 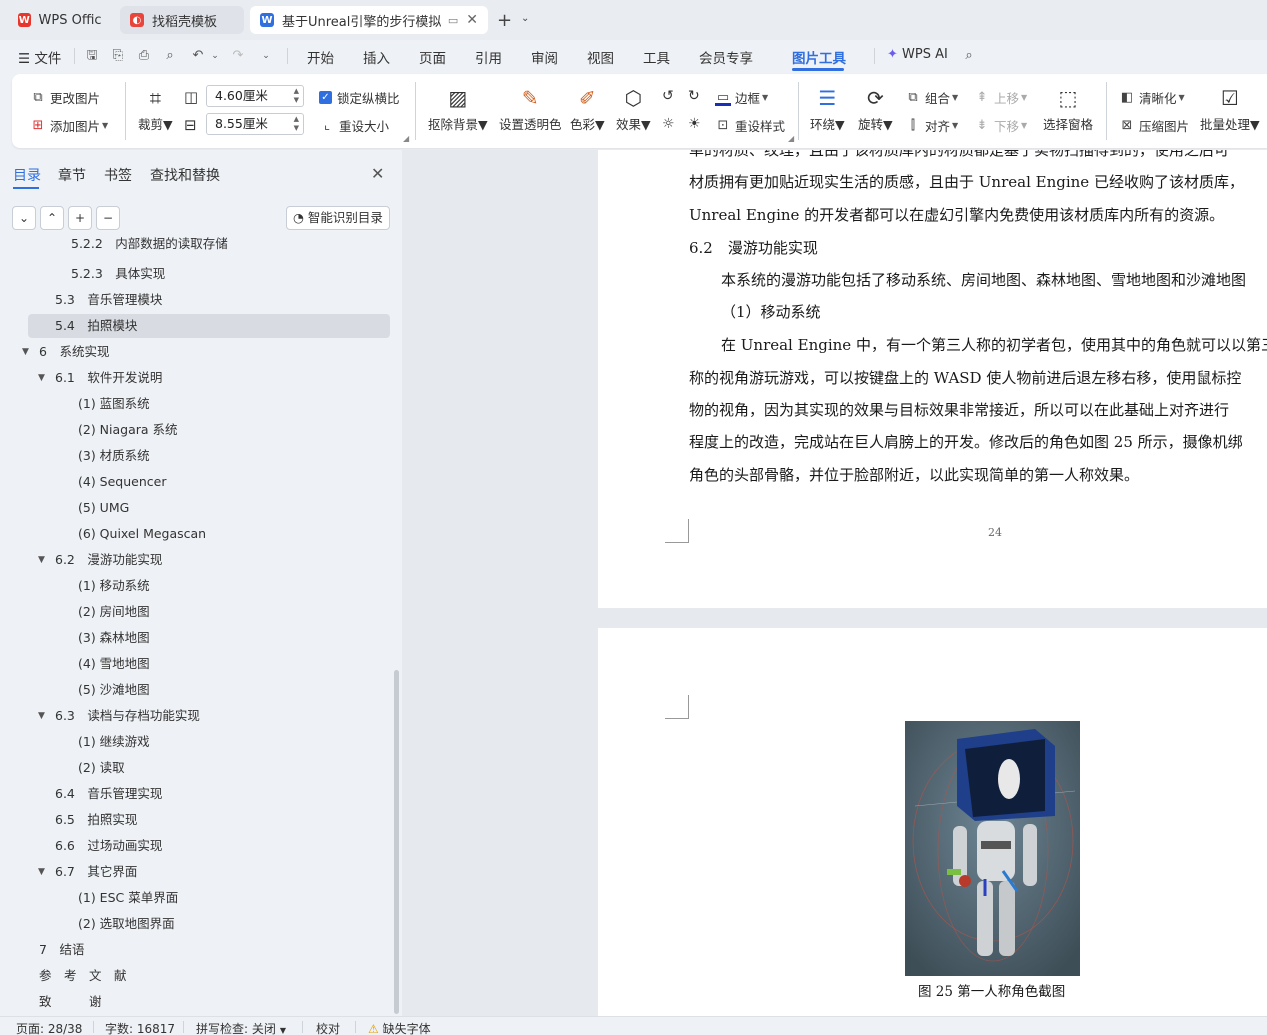 I want to click on word-count: 字数: 16817, so click(x=140, y=1027).